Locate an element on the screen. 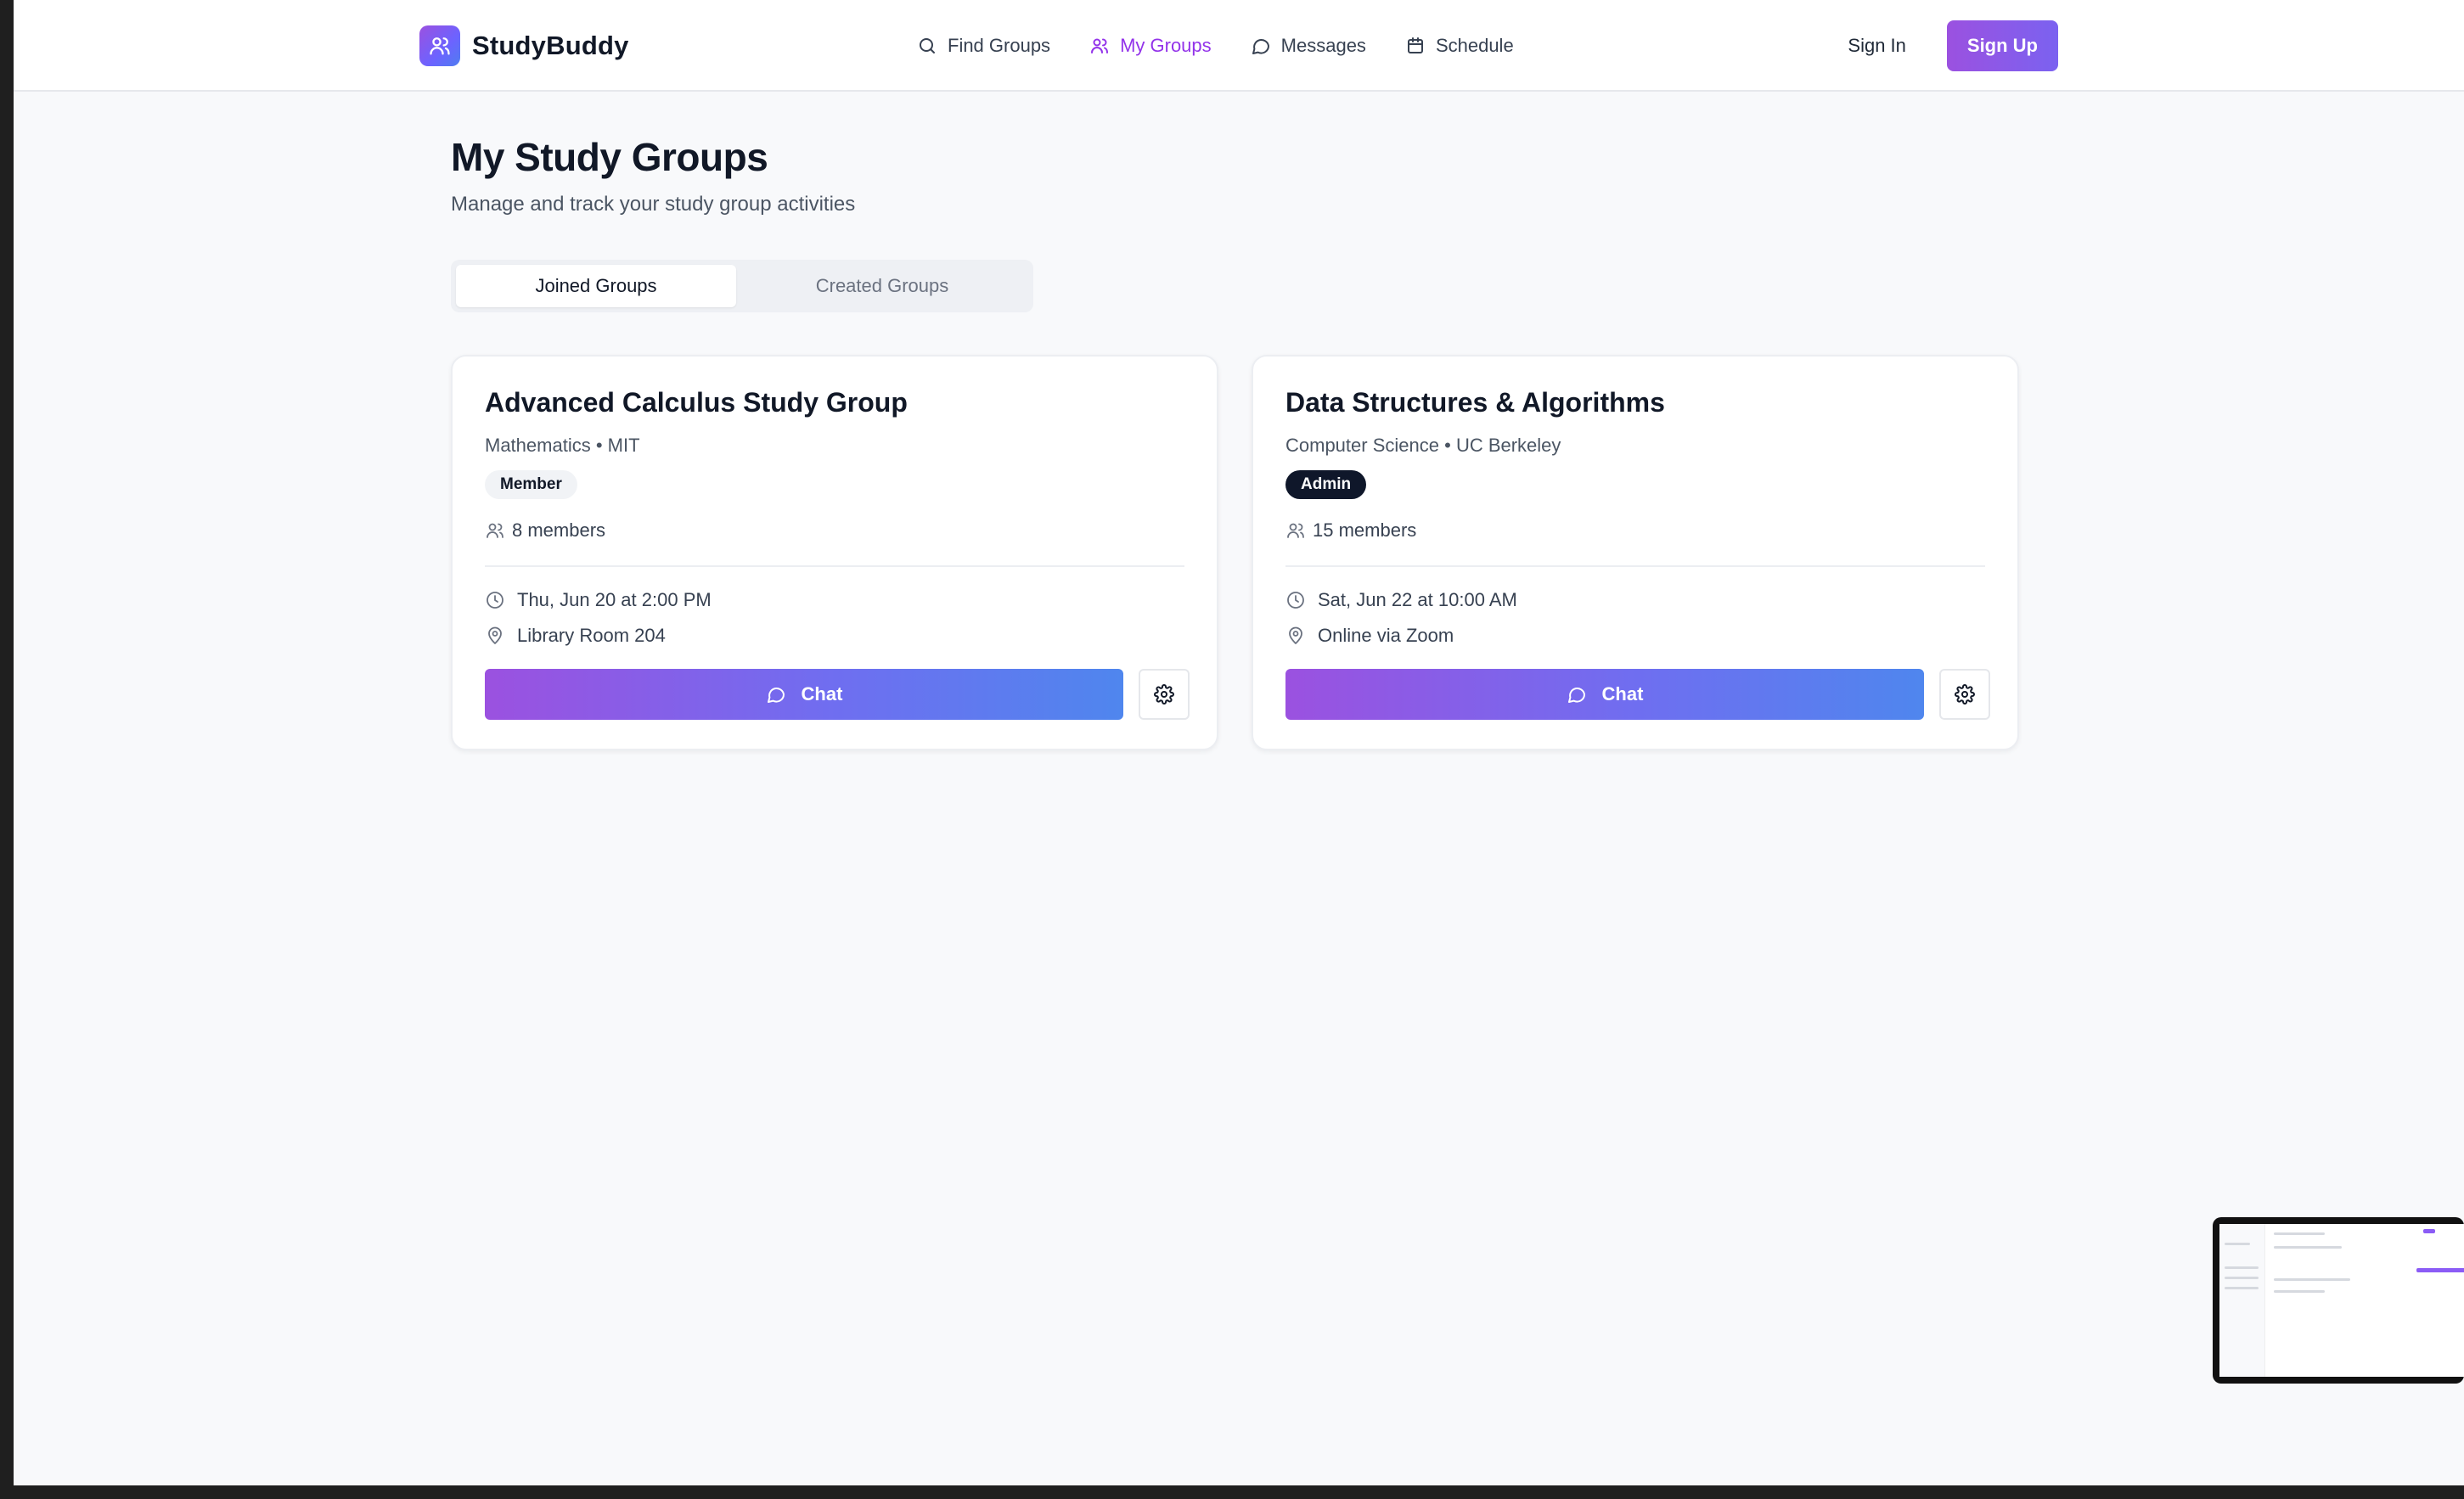 This screenshot has width=2464, height=1499. member-count: 8 members is located at coordinates (545, 531).